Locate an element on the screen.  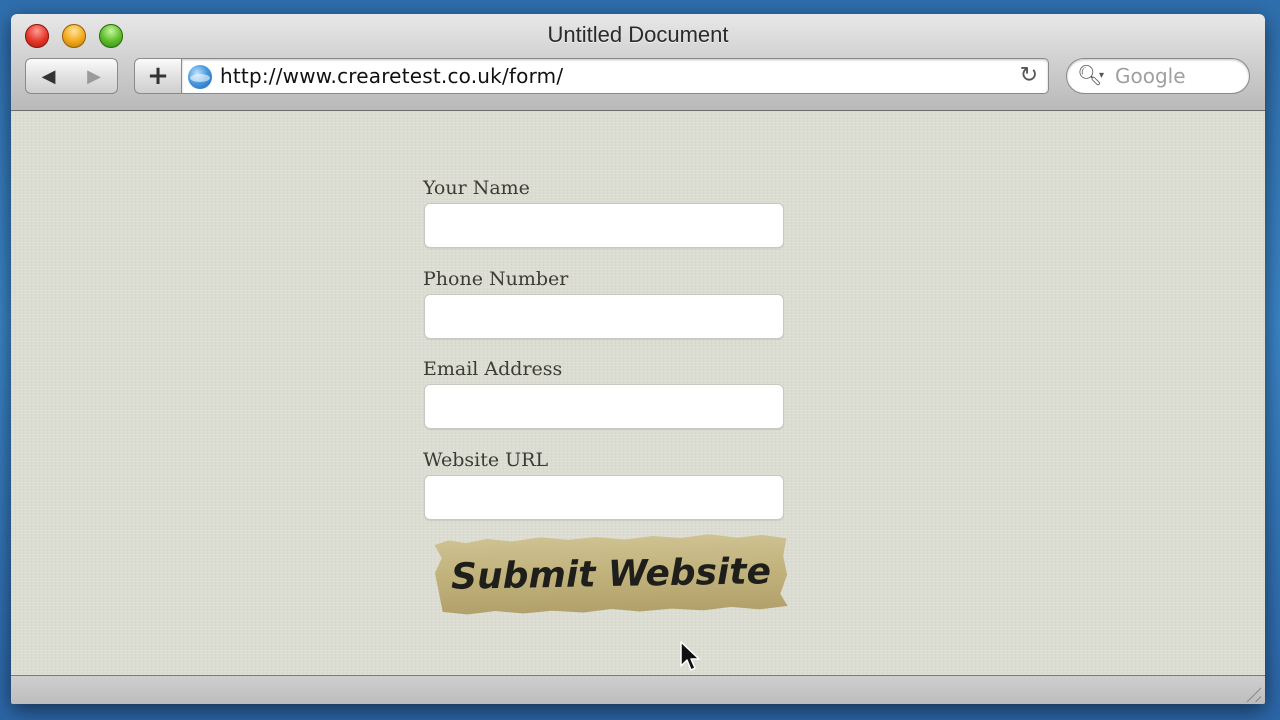
email-address-input is located at coordinates (604, 406).